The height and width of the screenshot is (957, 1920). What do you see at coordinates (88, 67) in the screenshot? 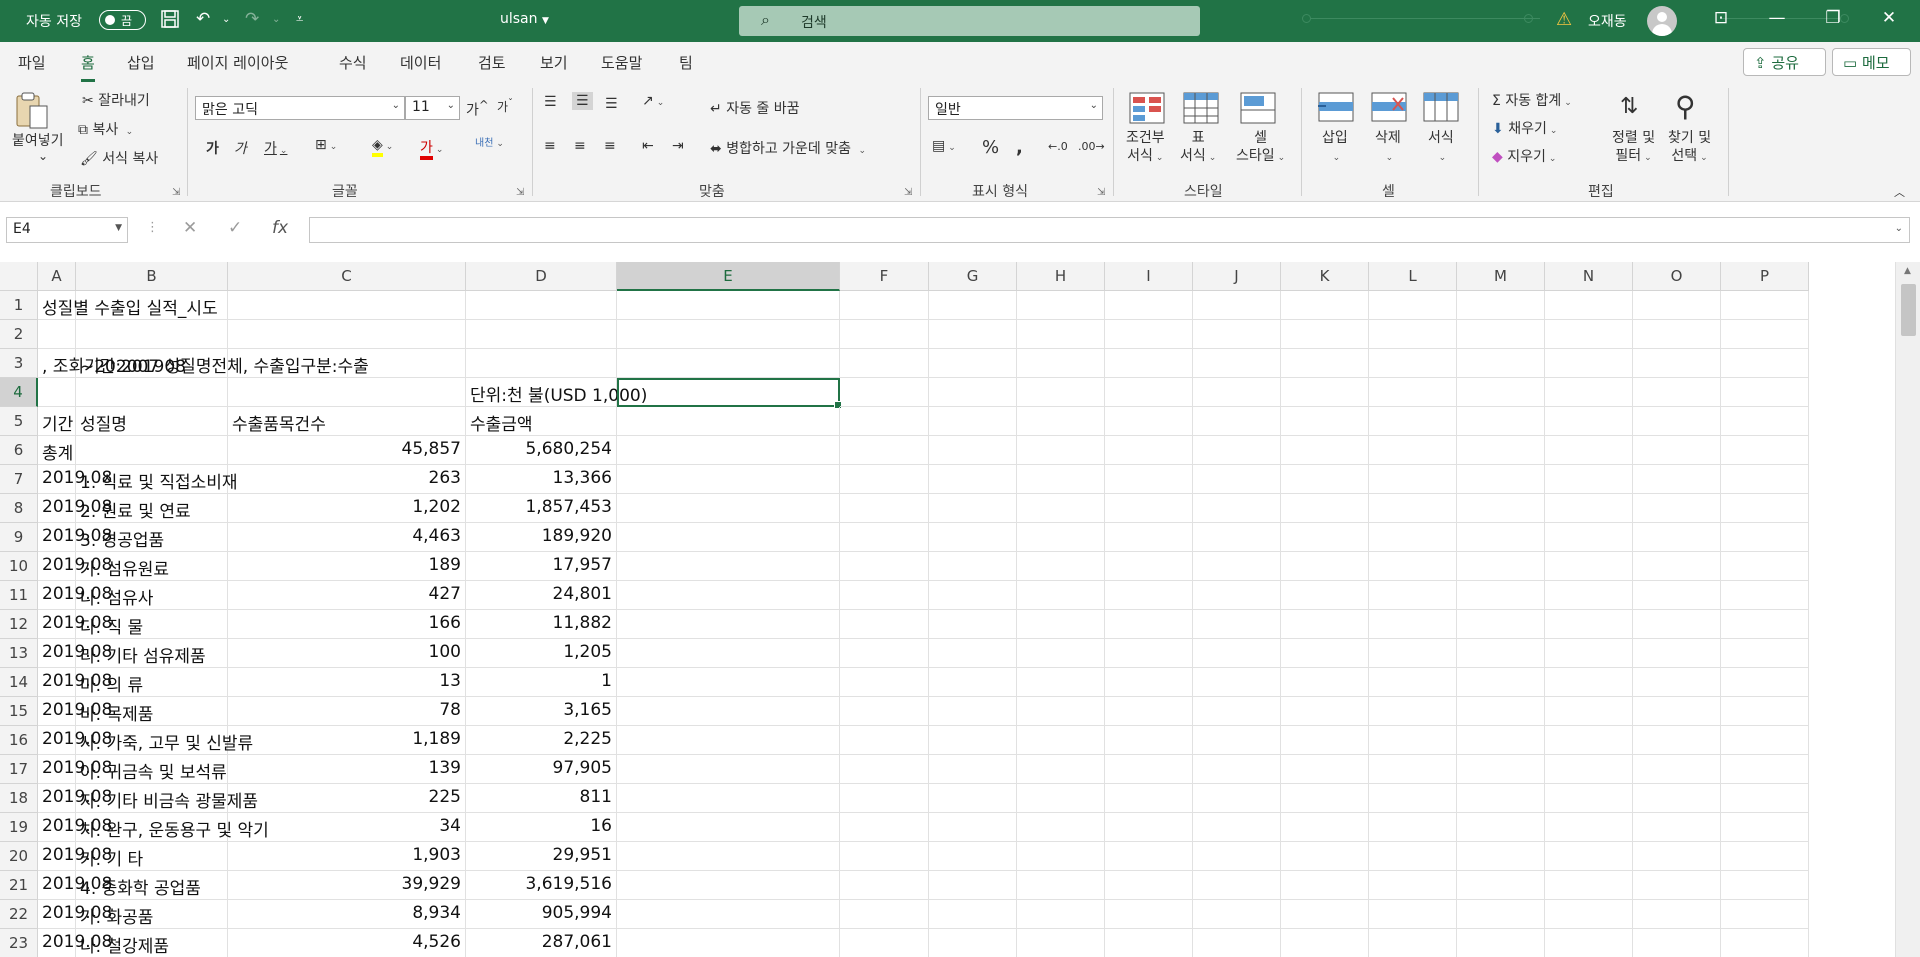
I see `tab-home: 홈` at bounding box center [88, 67].